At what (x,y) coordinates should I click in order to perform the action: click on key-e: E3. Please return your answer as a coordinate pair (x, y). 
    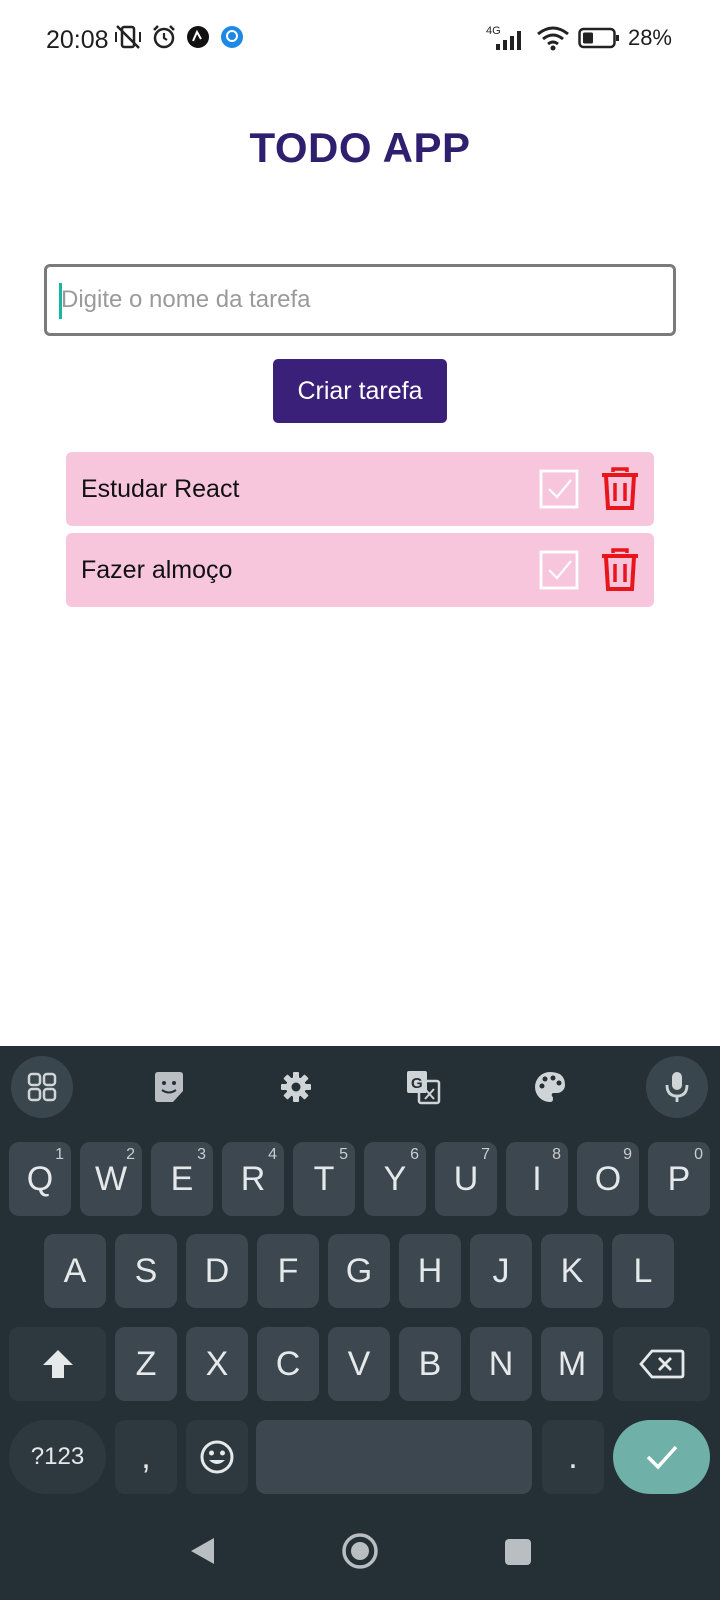
    Looking at the image, I should click on (182, 1179).